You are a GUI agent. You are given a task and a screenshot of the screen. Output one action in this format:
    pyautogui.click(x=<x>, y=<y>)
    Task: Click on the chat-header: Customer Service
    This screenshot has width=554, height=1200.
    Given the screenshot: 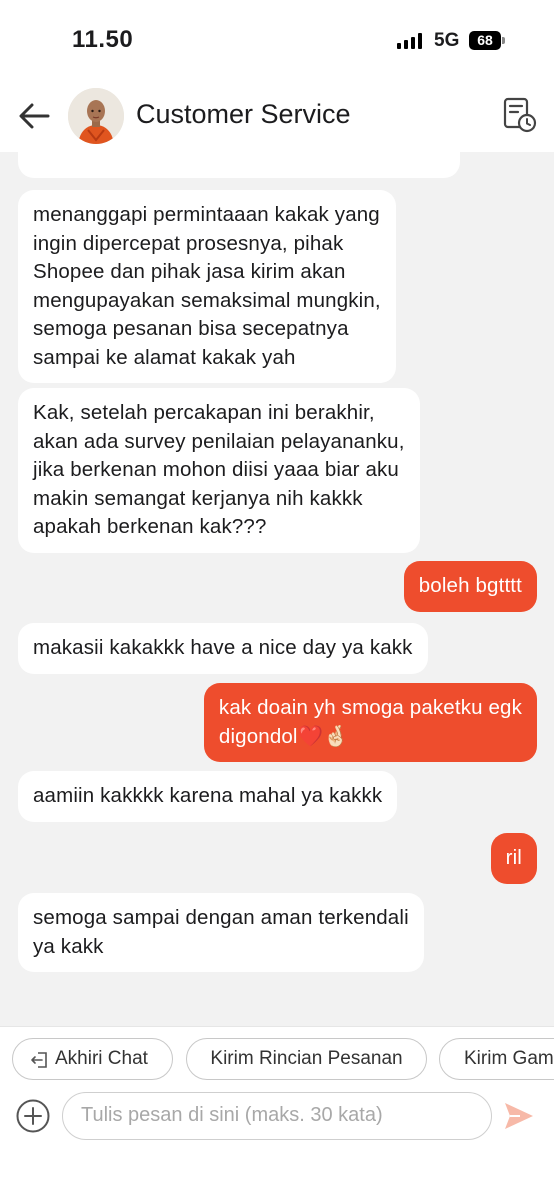 What is the action you would take?
    pyautogui.click(x=277, y=116)
    